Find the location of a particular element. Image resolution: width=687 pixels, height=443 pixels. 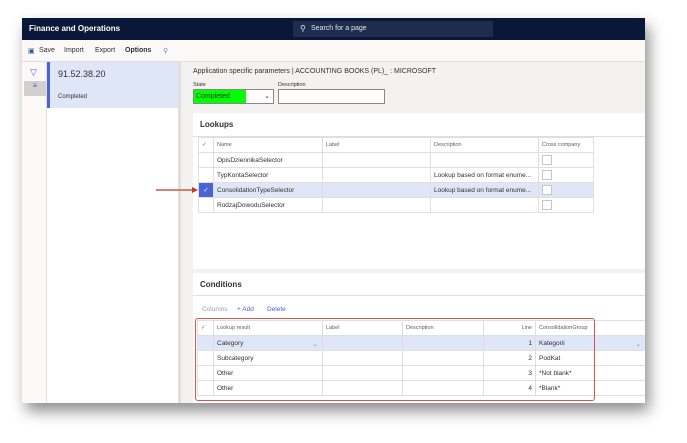

state-dropdown: Completed ⌄ is located at coordinates (233, 96).